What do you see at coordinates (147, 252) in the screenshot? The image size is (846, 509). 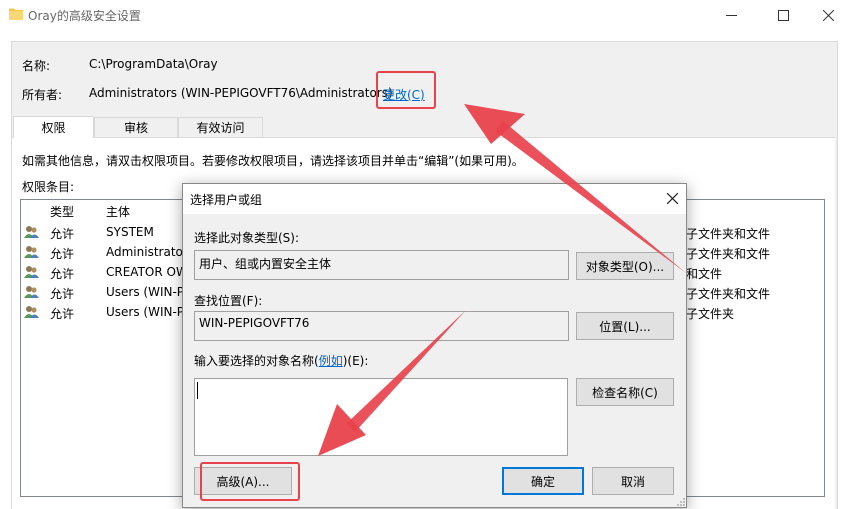 I see `row-principal: Administrator` at bounding box center [147, 252].